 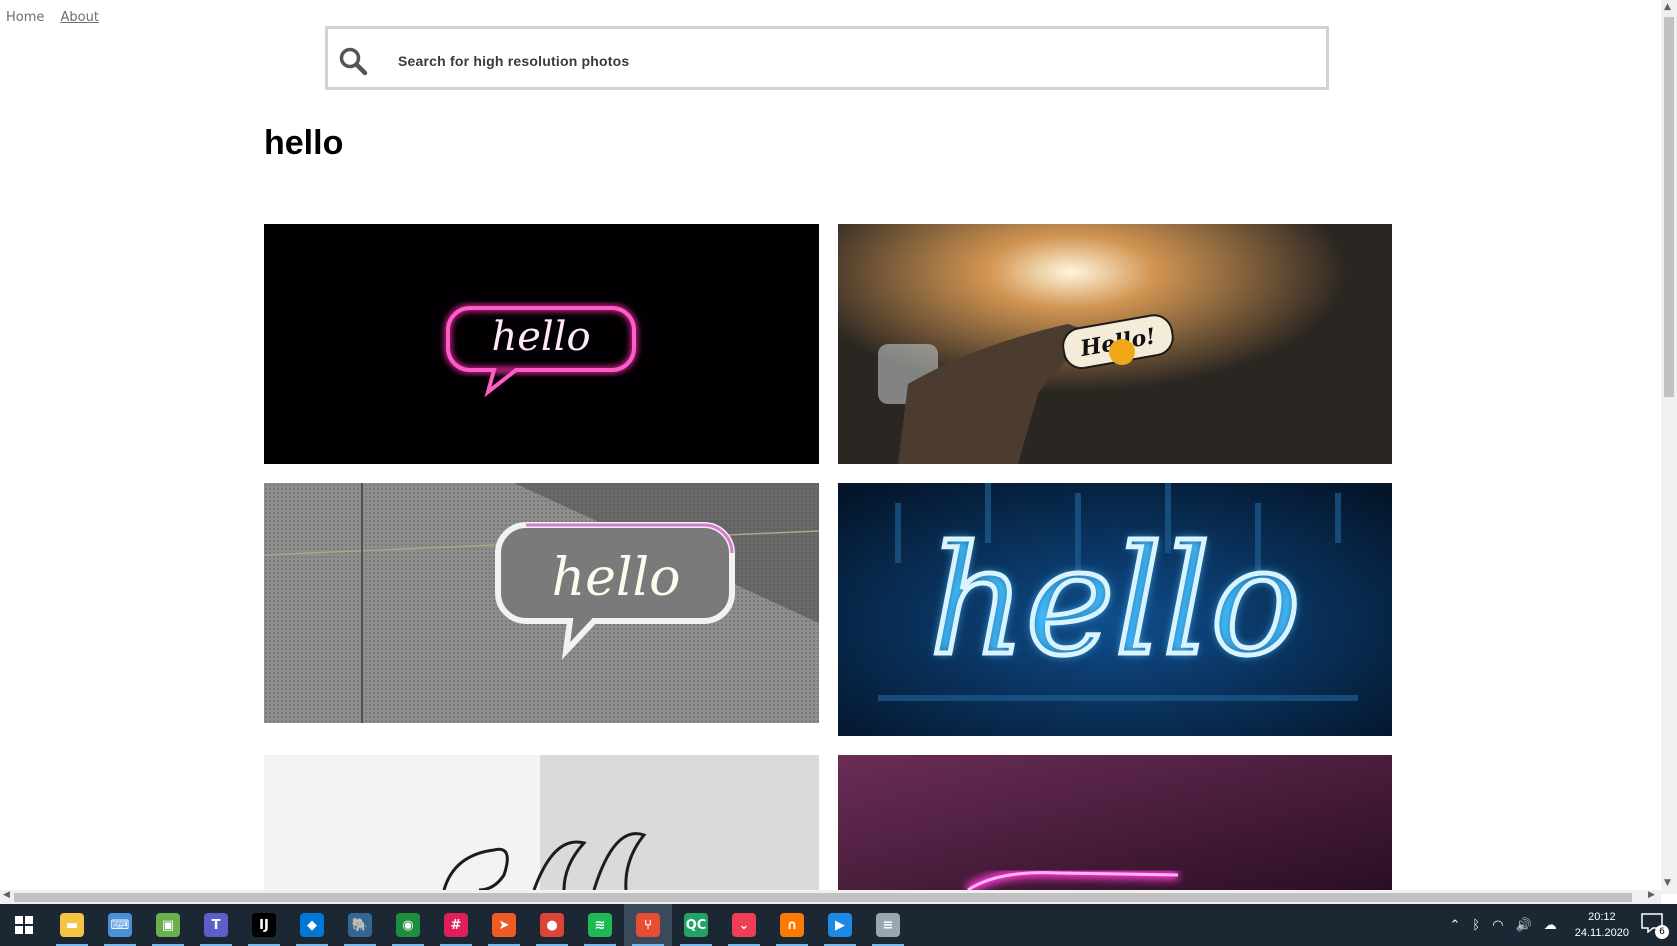 I want to click on photo-image: hello hello, so click(x=1115, y=609).